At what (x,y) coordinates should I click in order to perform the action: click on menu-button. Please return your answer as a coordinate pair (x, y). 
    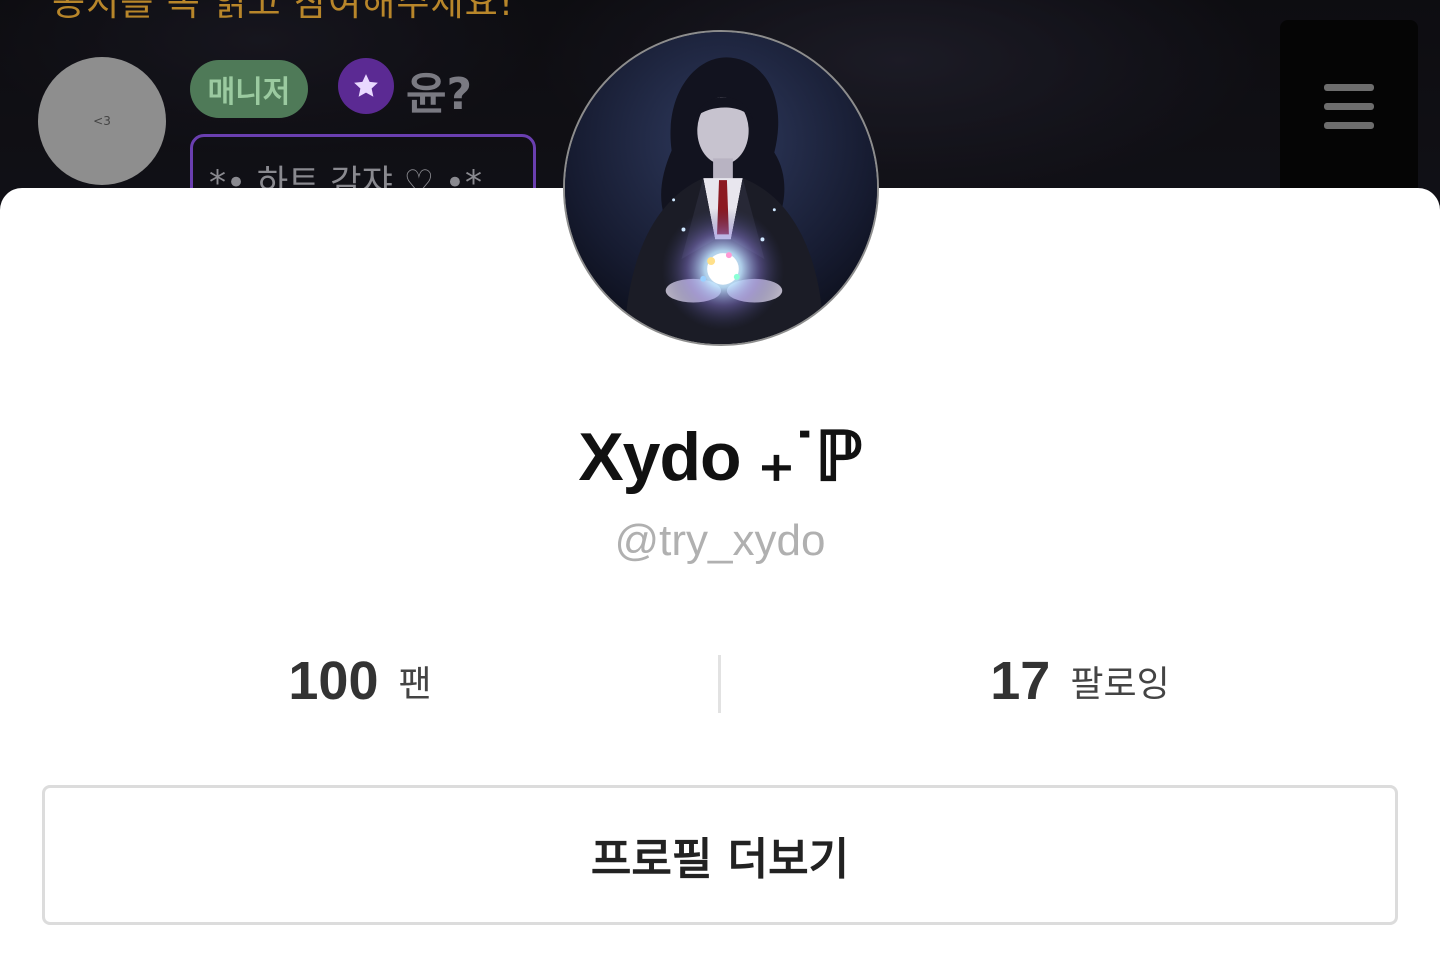
    Looking at the image, I should click on (1349, 115).